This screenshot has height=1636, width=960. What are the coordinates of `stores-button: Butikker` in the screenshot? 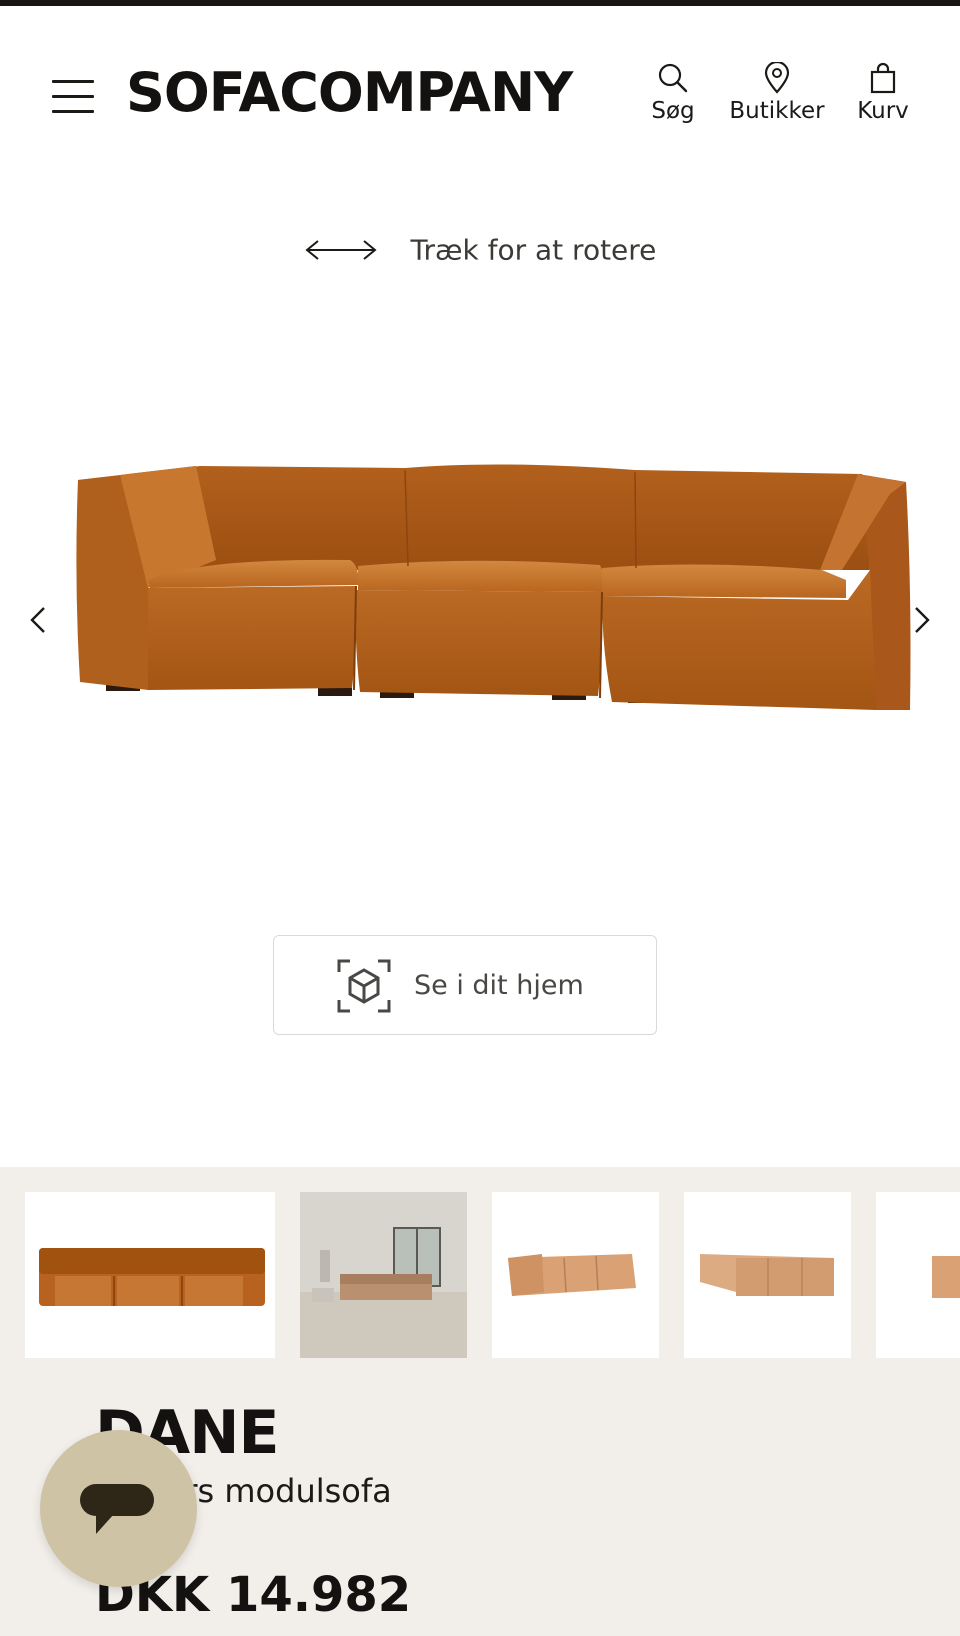 It's located at (777, 97).